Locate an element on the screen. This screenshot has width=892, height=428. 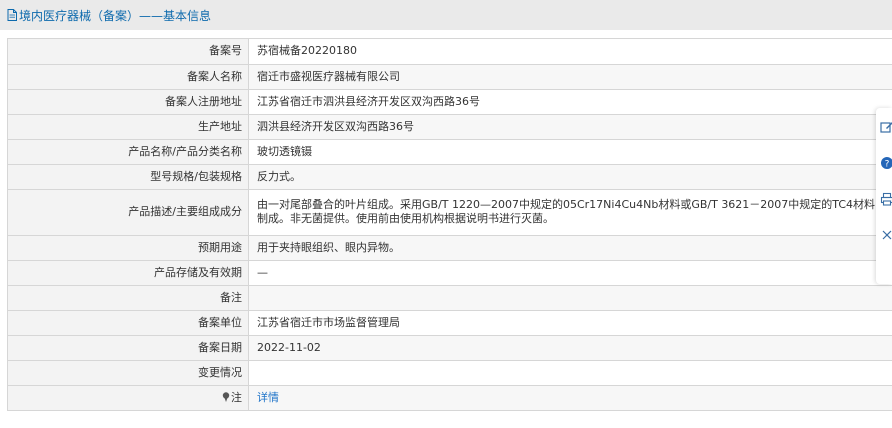
edit-icon is located at coordinates (886, 127).